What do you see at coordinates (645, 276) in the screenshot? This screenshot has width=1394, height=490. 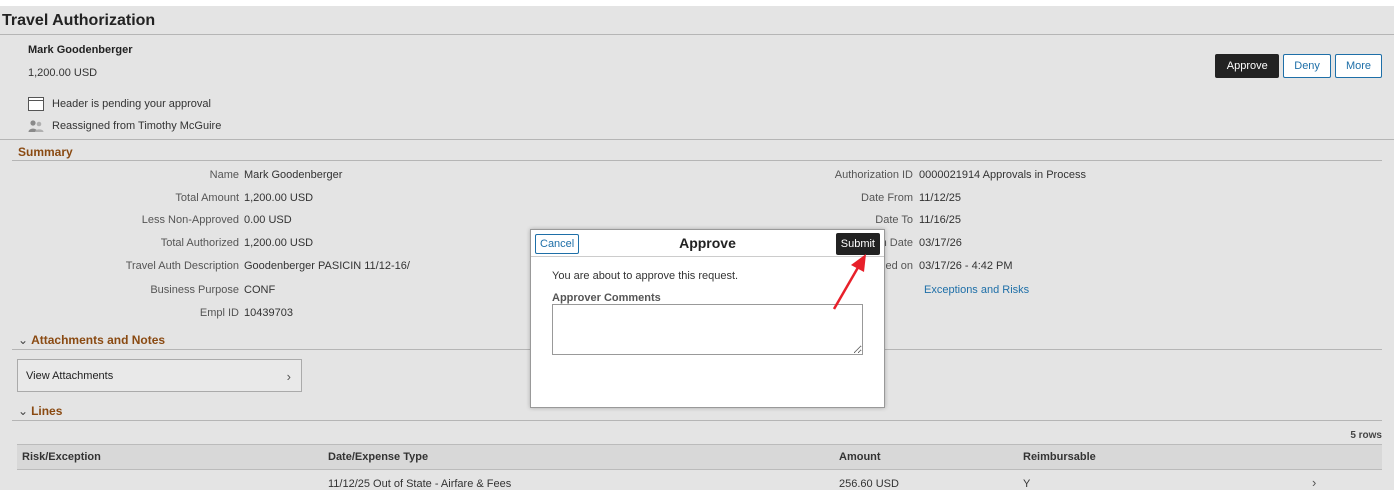 I see `dialog-message: You are about to approve this request.` at bounding box center [645, 276].